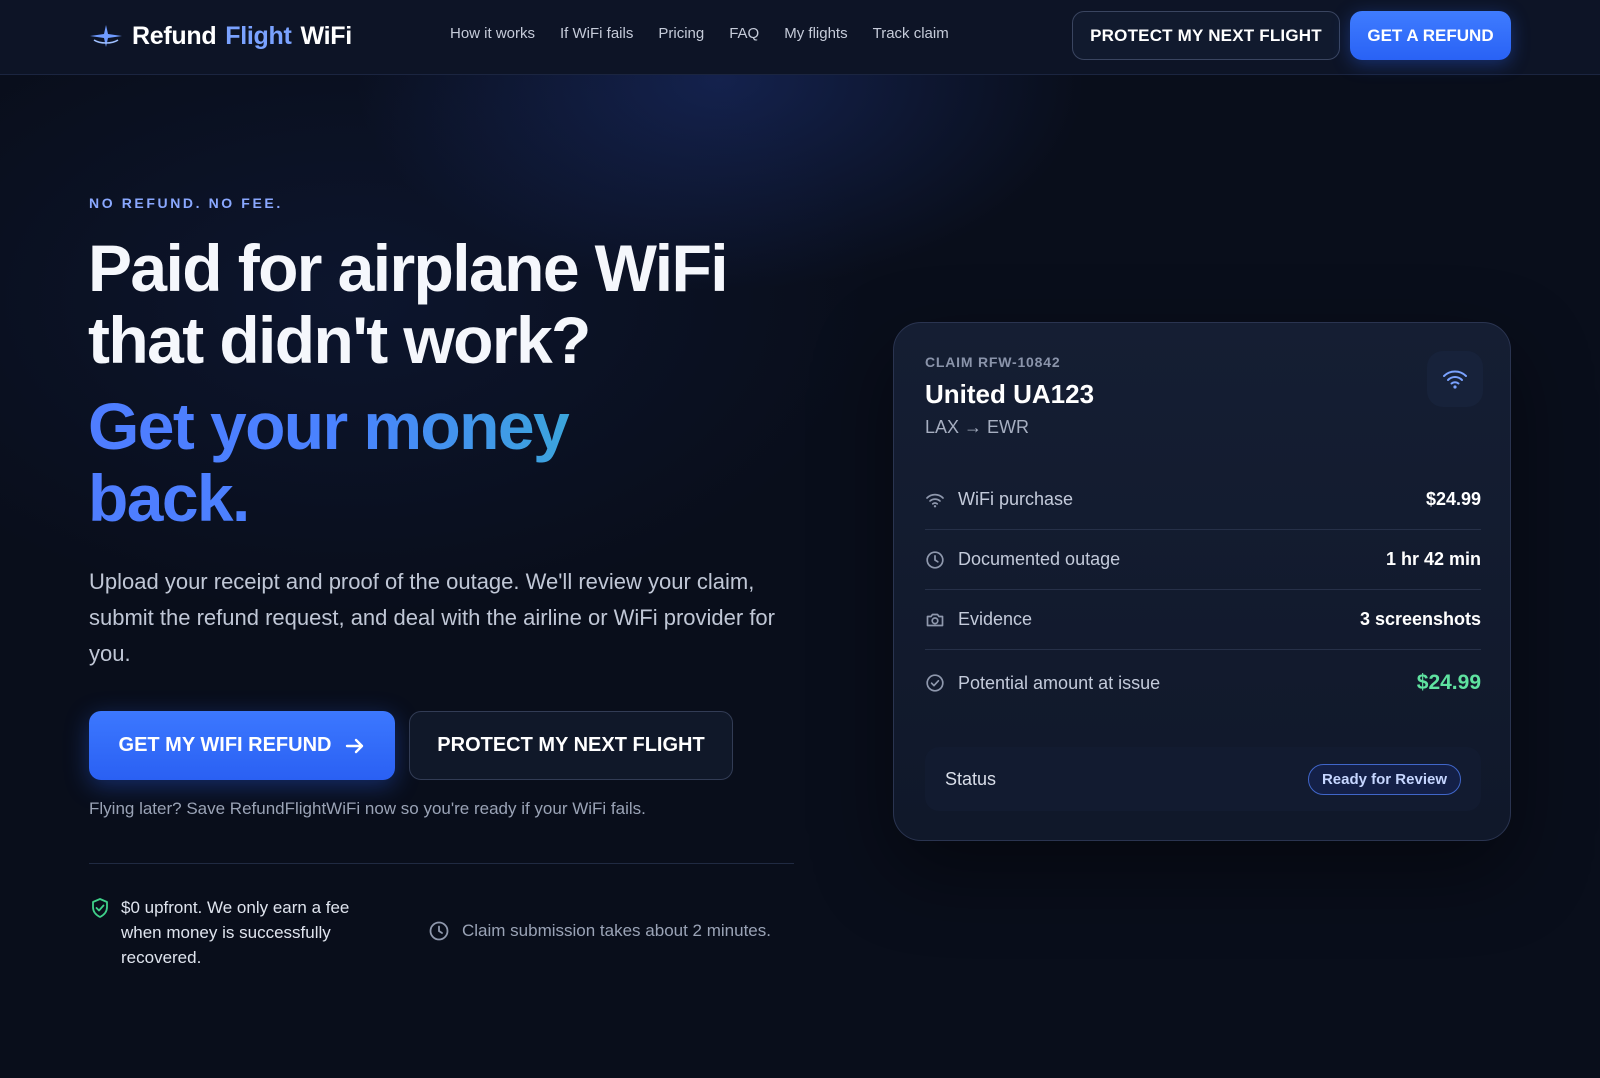 This screenshot has width=1600, height=1078. I want to click on nav-link-how-it-works: How it works, so click(492, 33).